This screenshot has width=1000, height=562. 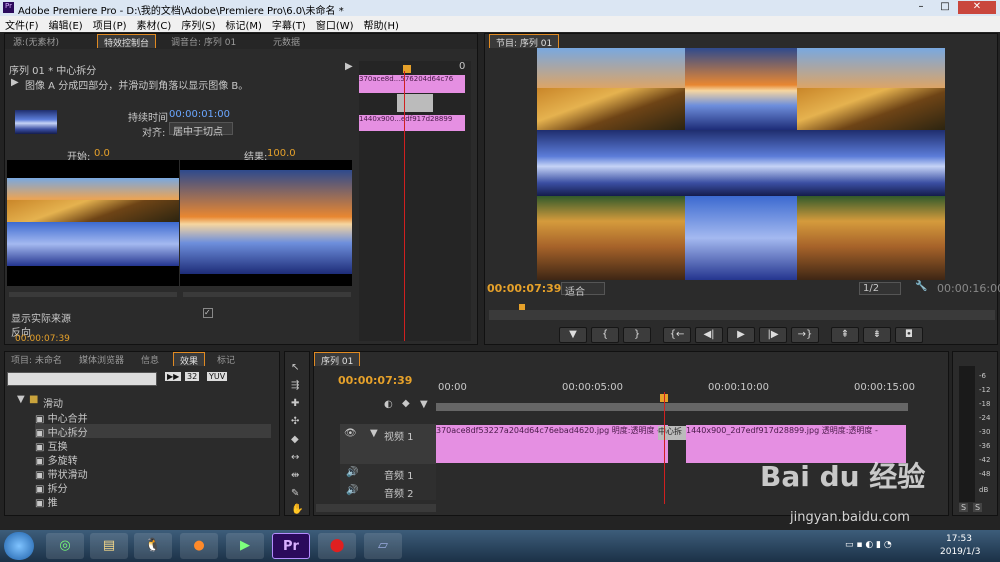 I want to click on collapse-icon: ▼, so click(x=374, y=433).